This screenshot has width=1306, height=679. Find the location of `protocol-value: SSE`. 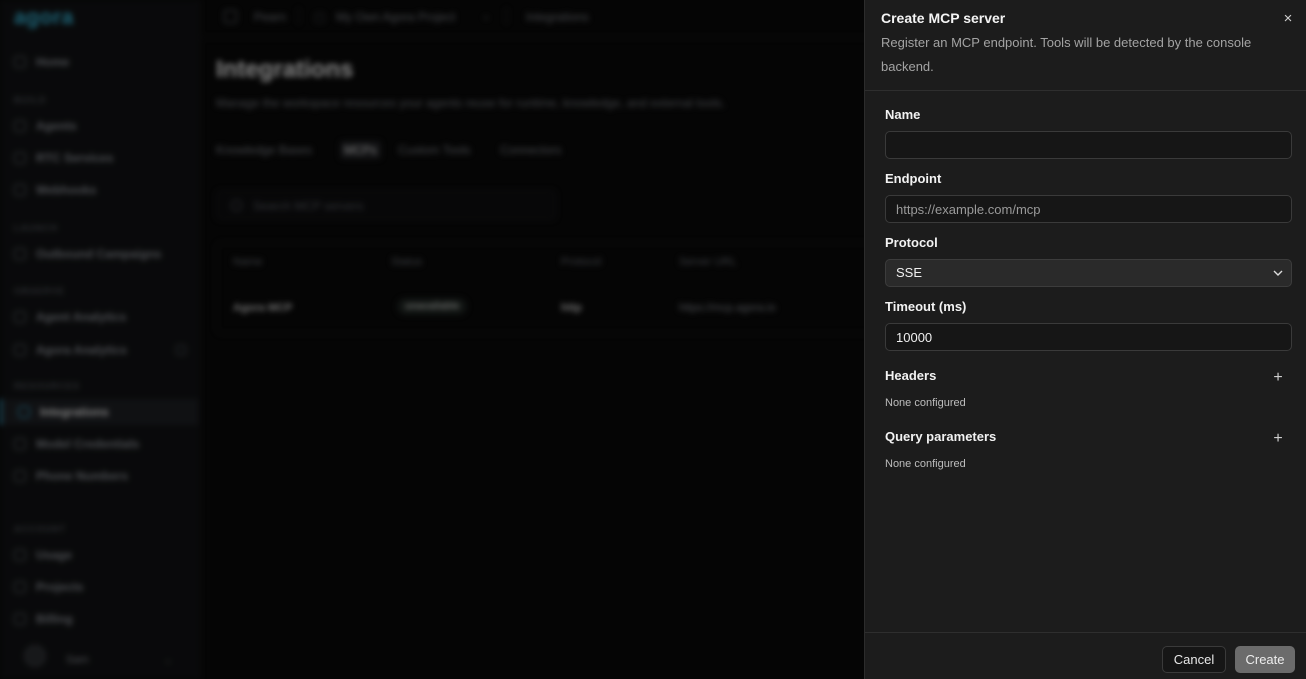

protocol-value: SSE is located at coordinates (909, 272).